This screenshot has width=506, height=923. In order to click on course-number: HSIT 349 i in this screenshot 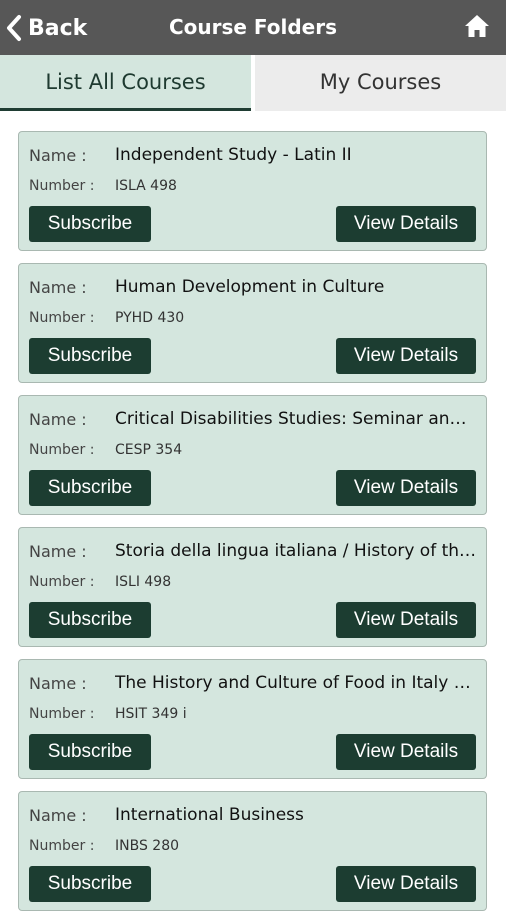, I will do `click(151, 714)`.